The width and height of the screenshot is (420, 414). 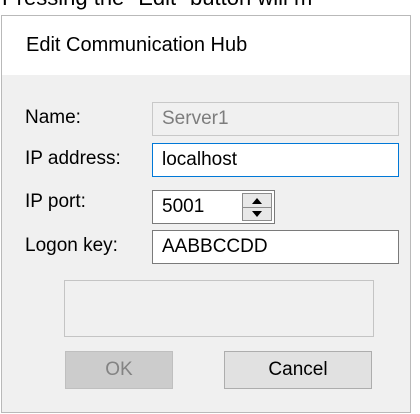 I want to click on ip-port-stepper, so click(x=257, y=207).